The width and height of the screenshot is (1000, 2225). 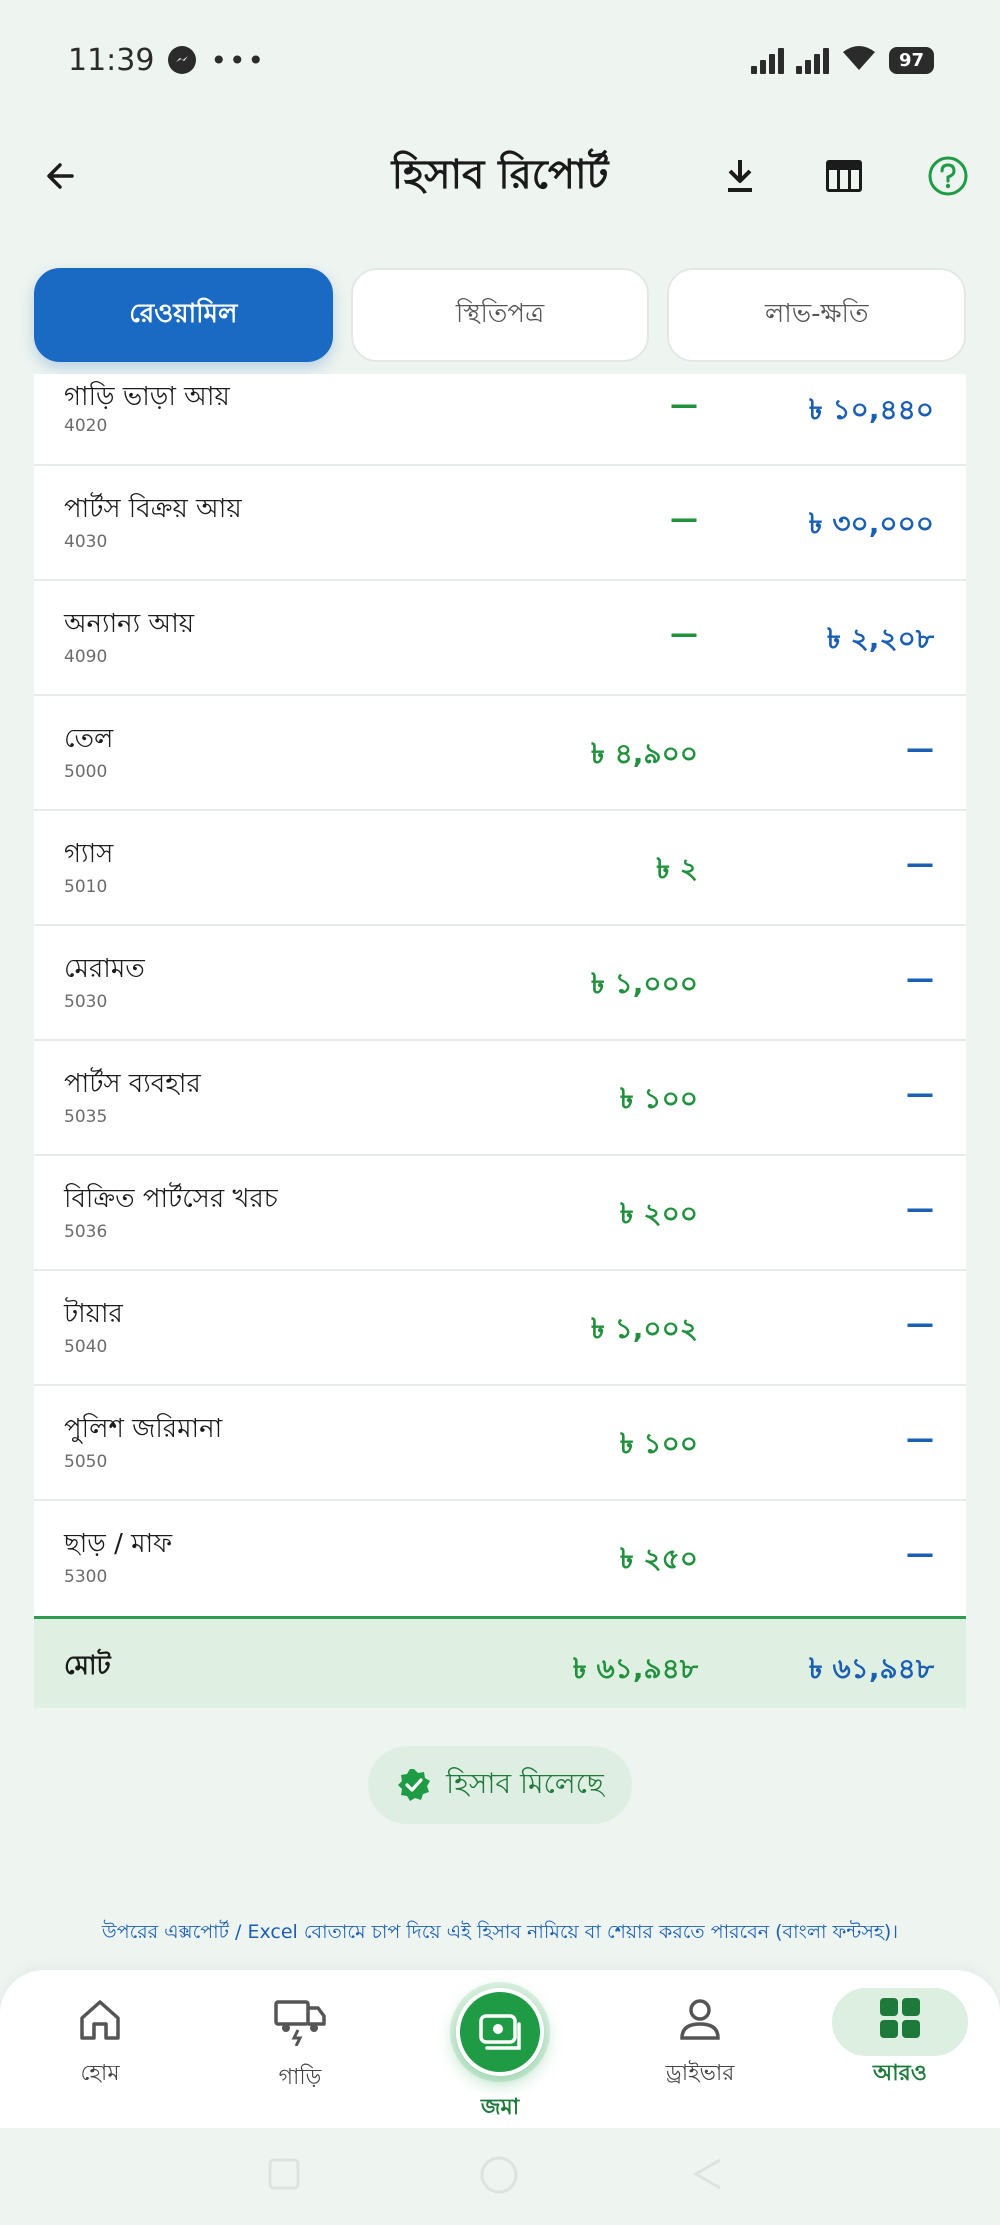 What do you see at coordinates (871, 523) in the screenshot?
I see `credit-value: ৳ ৩০,০০০` at bounding box center [871, 523].